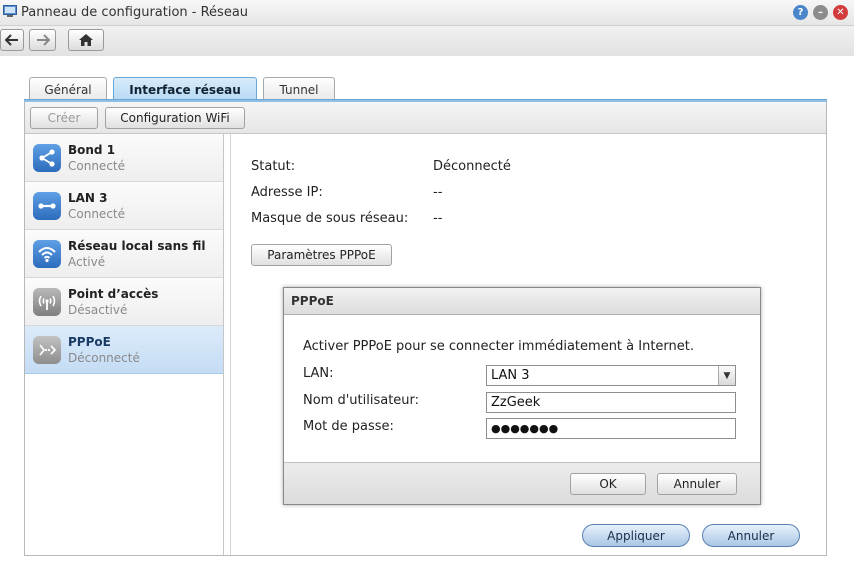 The image size is (854, 567). What do you see at coordinates (92, 150) in the screenshot?
I see `interface-name: Bond 1` at bounding box center [92, 150].